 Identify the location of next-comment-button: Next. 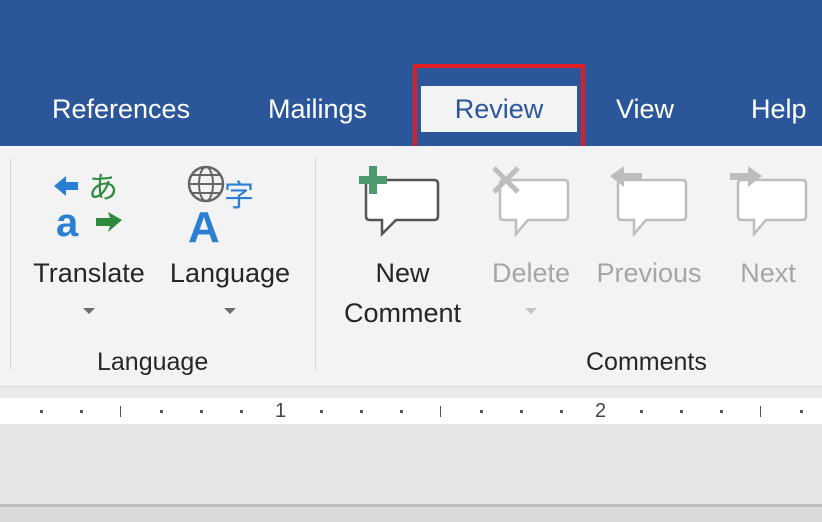
(768, 252).